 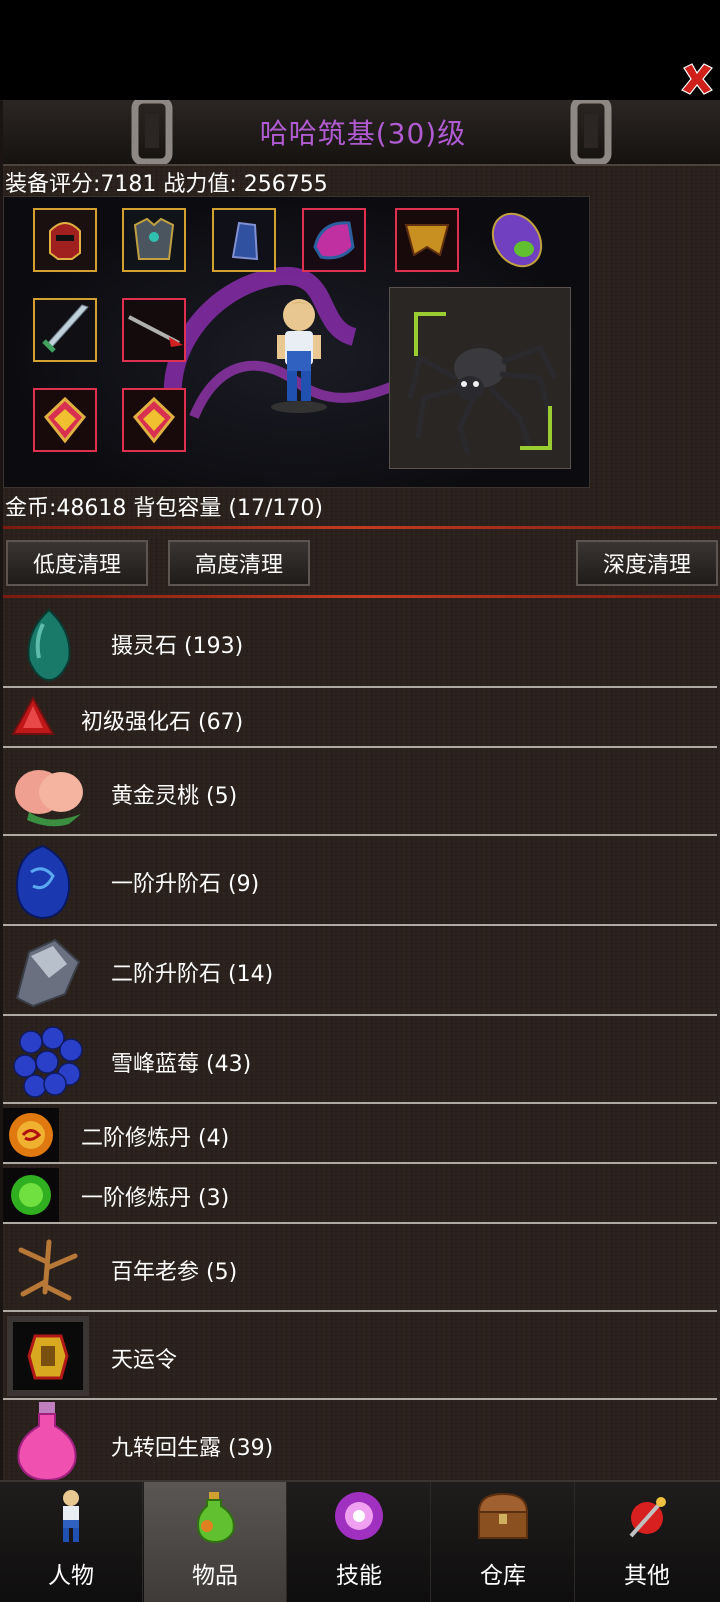 I want to click on spear-icon, so click(x=154, y=330).